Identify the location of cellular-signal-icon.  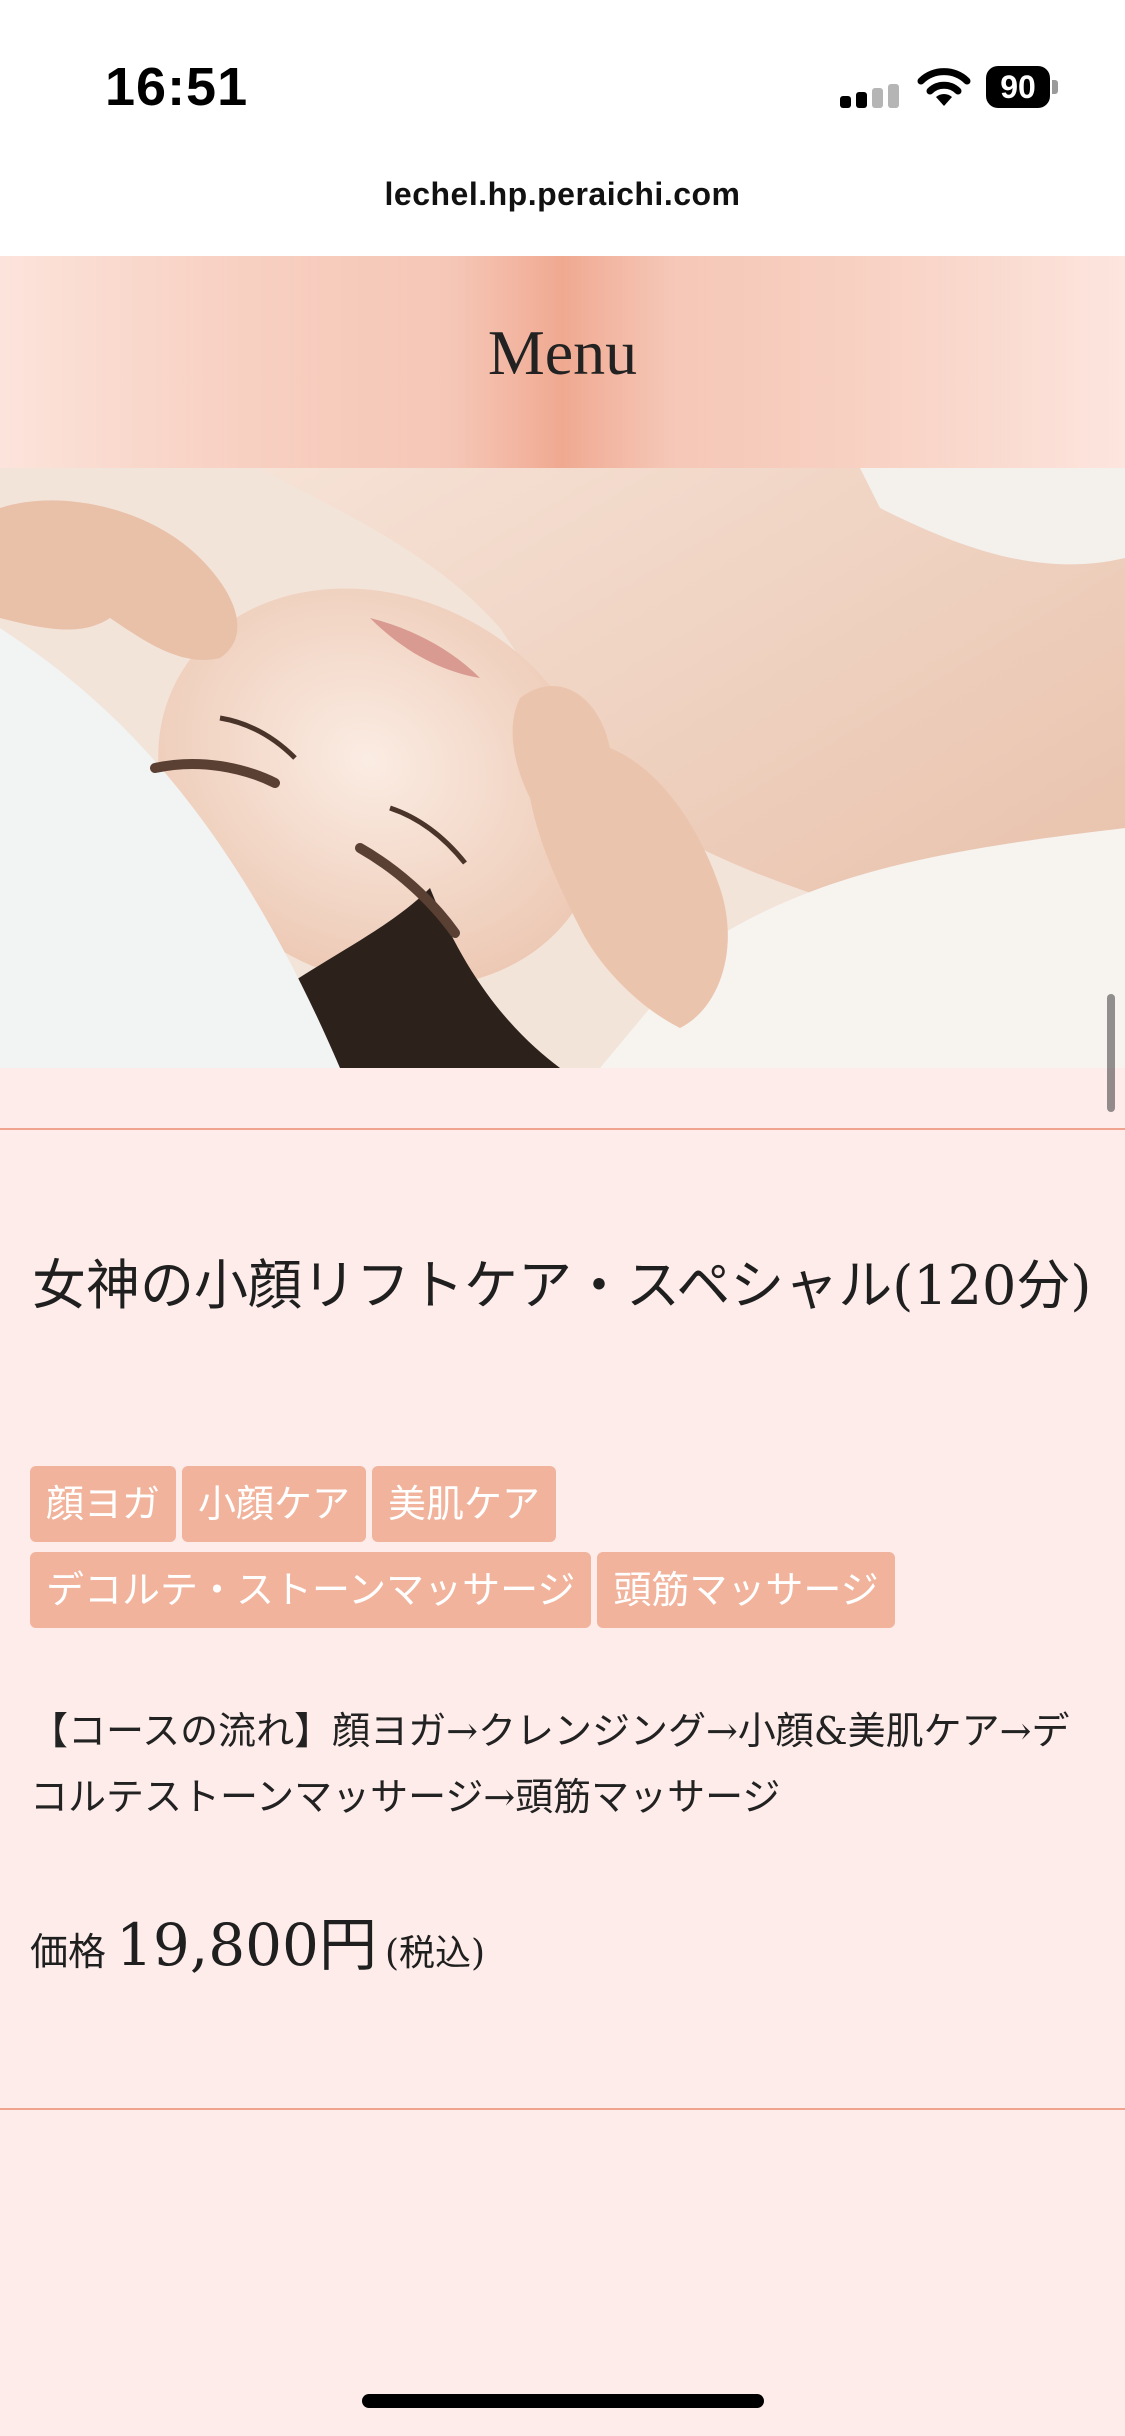
(870, 95).